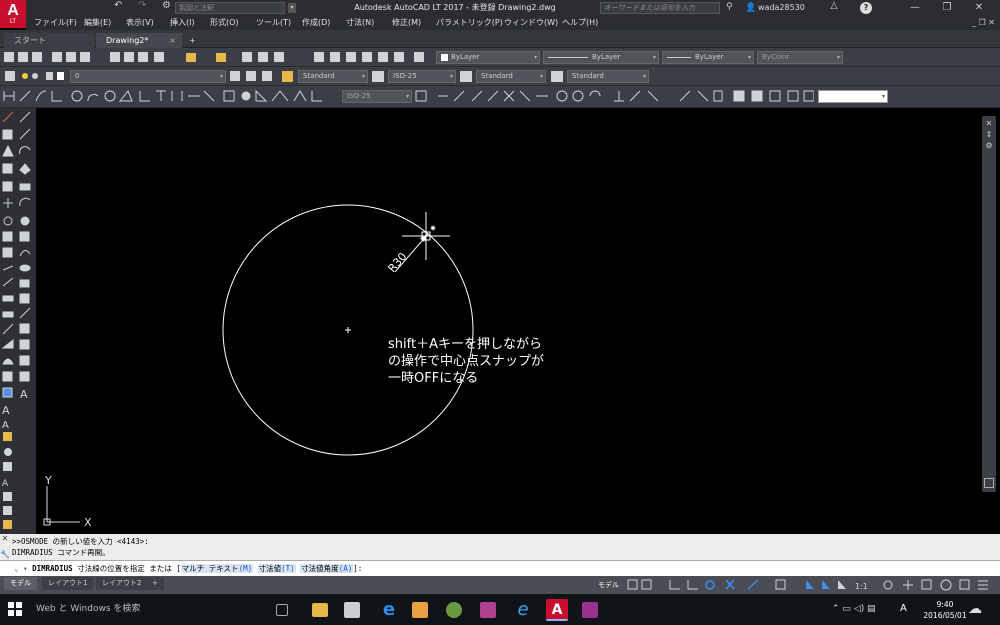  What do you see at coordinates (732, 8) in the screenshot?
I see `binoculars-icon: ⚲` at bounding box center [732, 8].